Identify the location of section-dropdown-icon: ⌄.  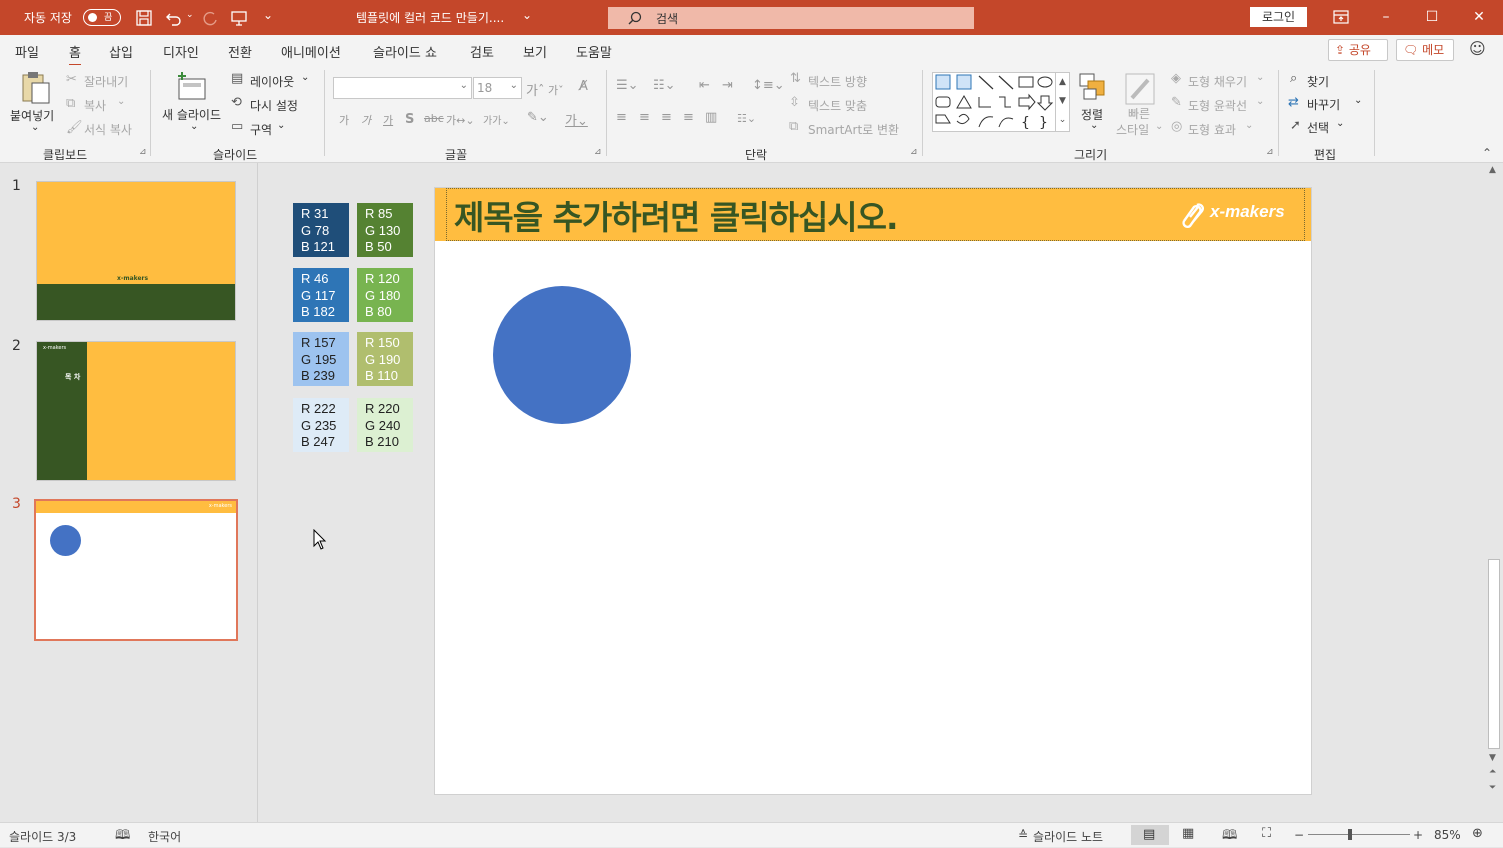
(281, 125).